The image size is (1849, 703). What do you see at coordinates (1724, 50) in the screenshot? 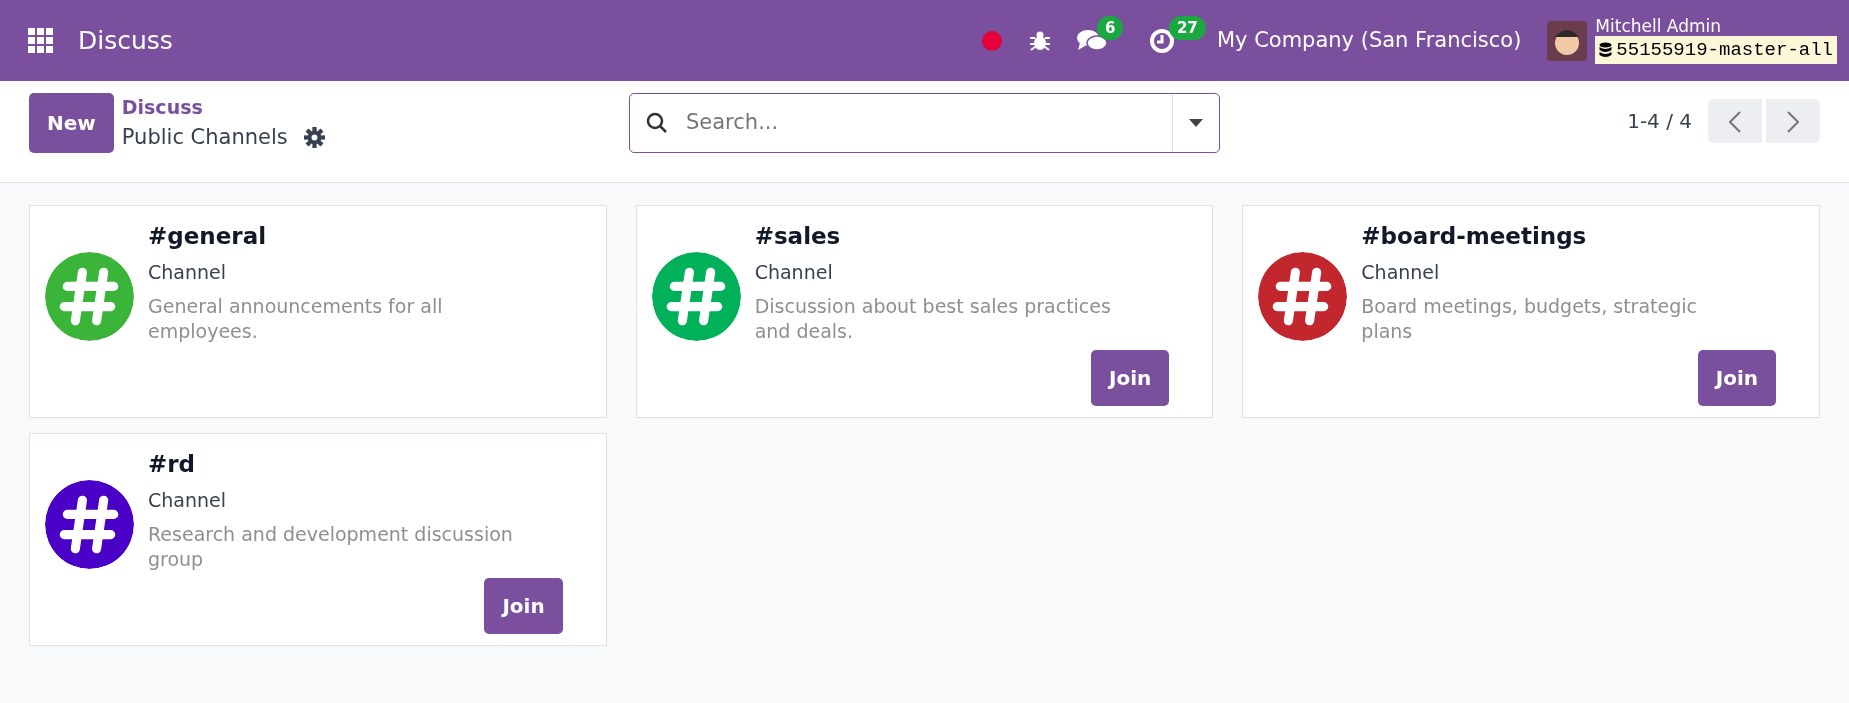
I see `database-name: 55155919-master-all` at bounding box center [1724, 50].